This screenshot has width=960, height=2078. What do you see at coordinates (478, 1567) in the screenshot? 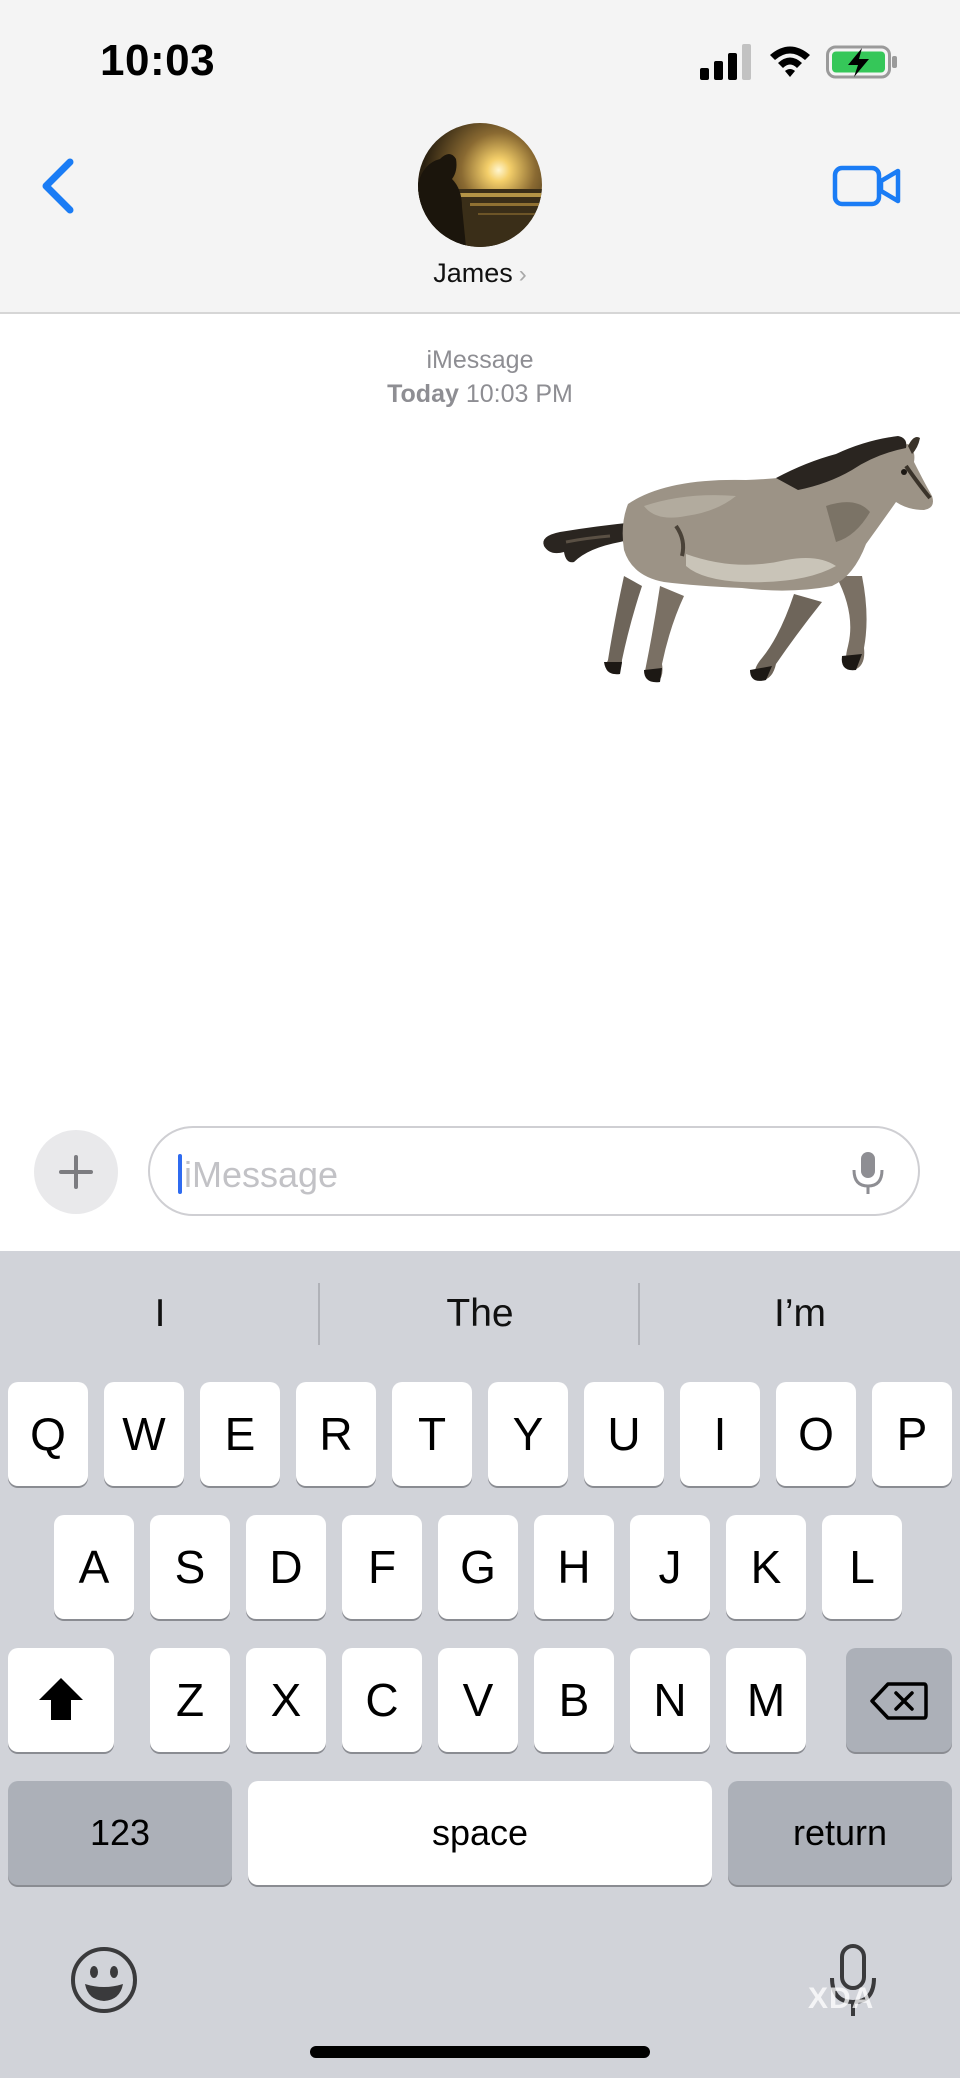
I see `key-g: G` at bounding box center [478, 1567].